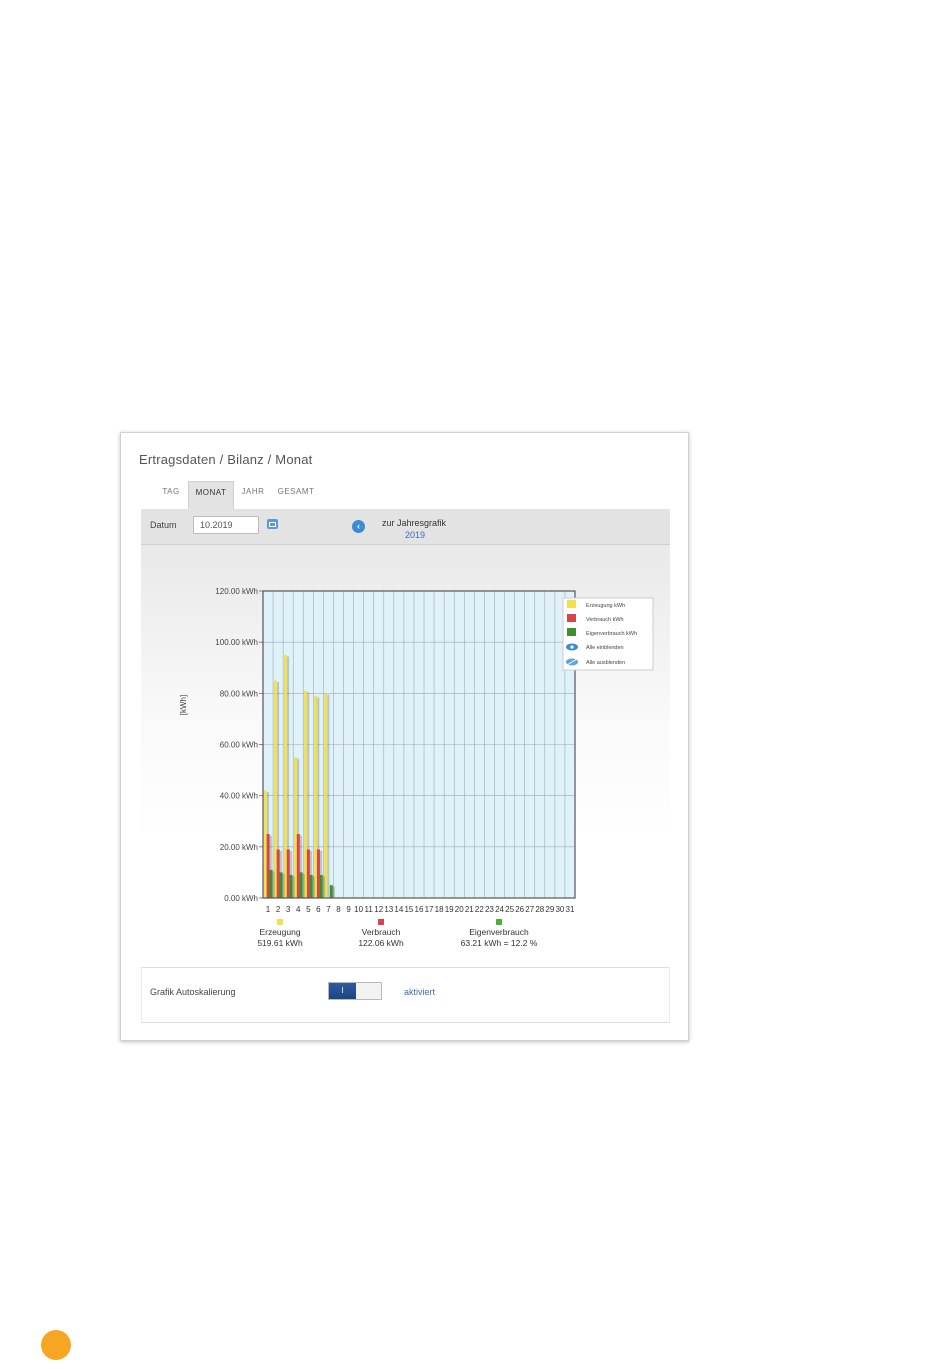 The height and width of the screenshot is (1369, 950). I want to click on eye-icon, so click(572, 647).